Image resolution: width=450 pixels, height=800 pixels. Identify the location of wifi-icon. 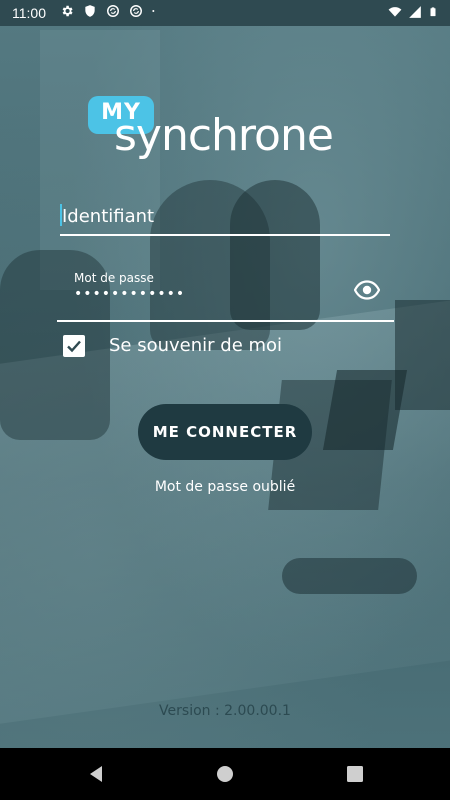
(395, 12).